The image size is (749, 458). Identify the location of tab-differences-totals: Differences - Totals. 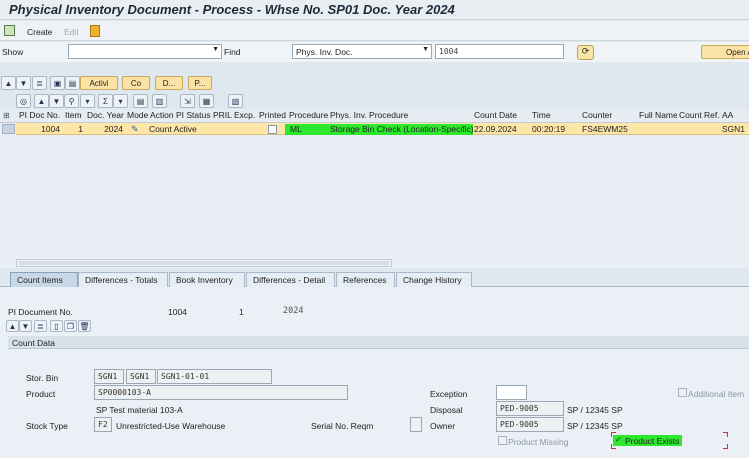
(123, 279).